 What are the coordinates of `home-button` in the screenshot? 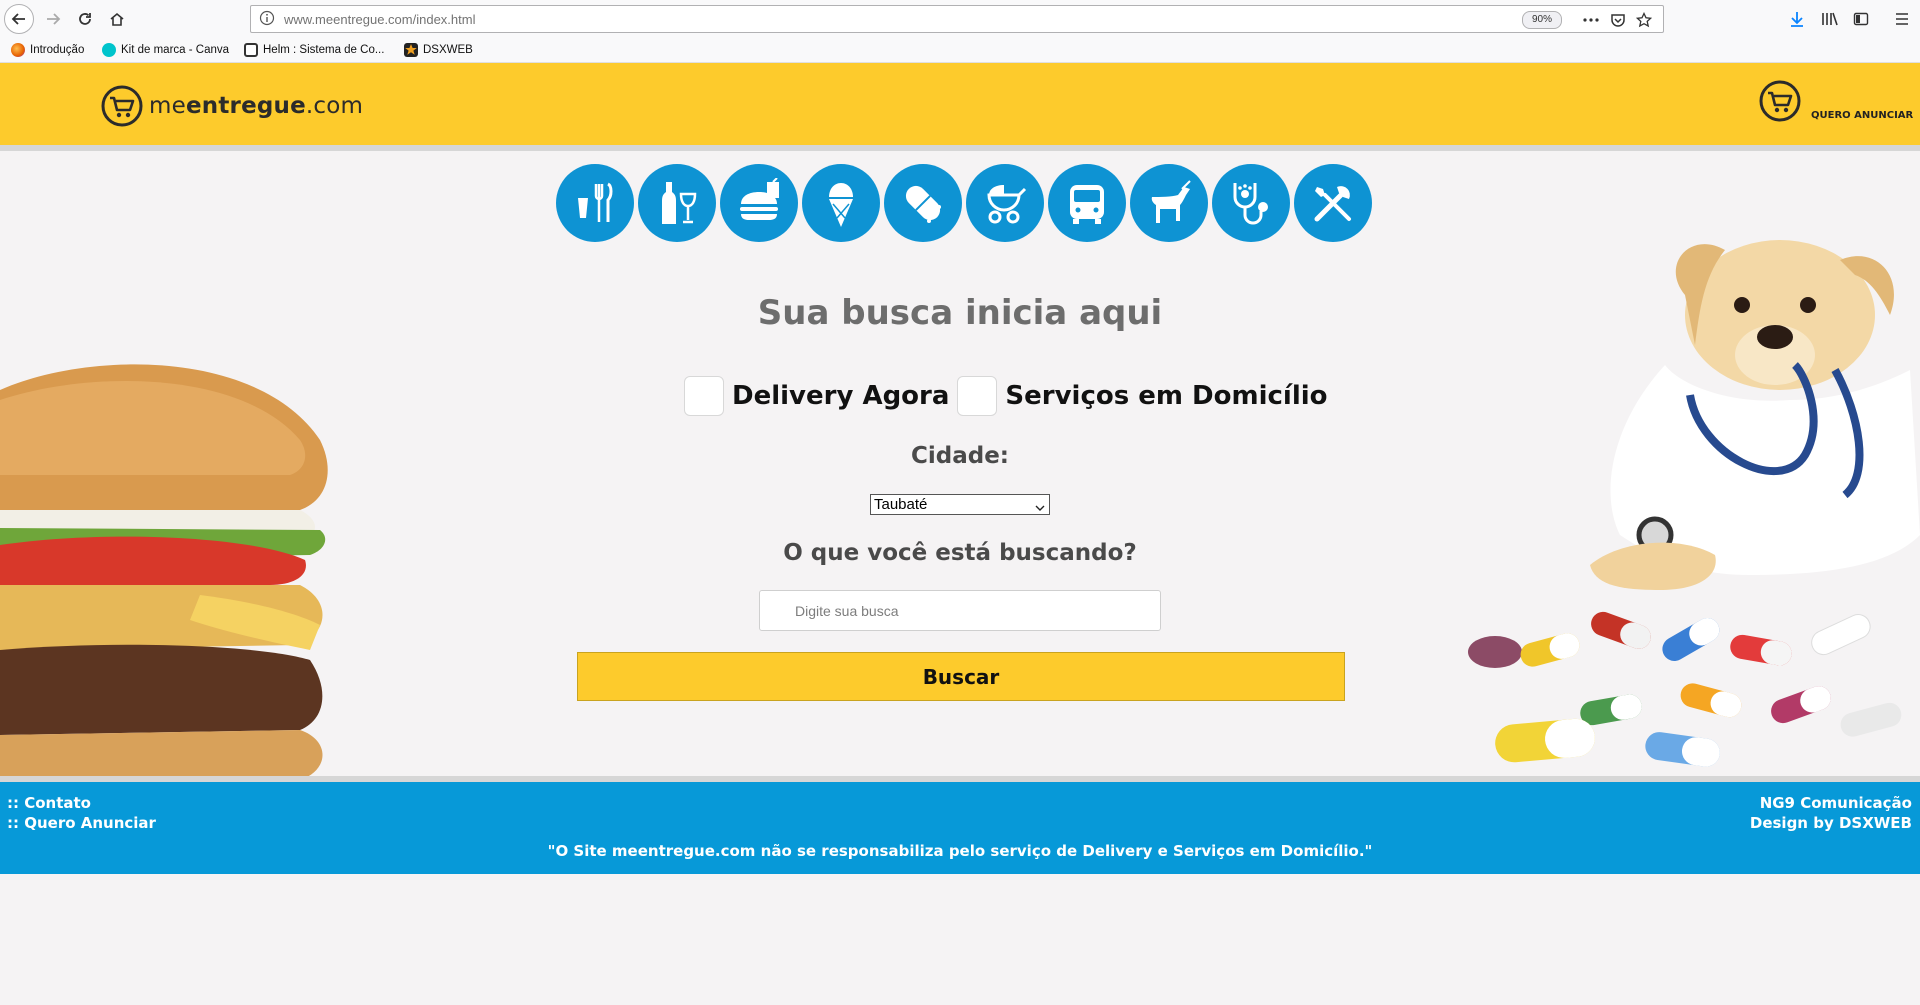 It's located at (117, 19).